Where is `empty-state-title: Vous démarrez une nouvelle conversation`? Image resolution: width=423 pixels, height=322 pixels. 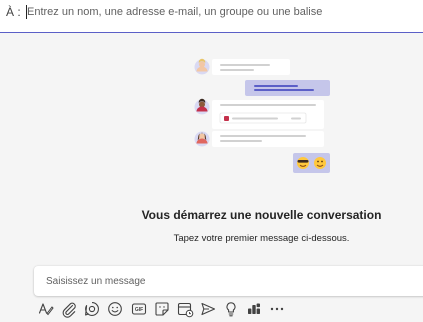 empty-state-title: Vous démarrez une nouvelle conversation is located at coordinates (261, 215).